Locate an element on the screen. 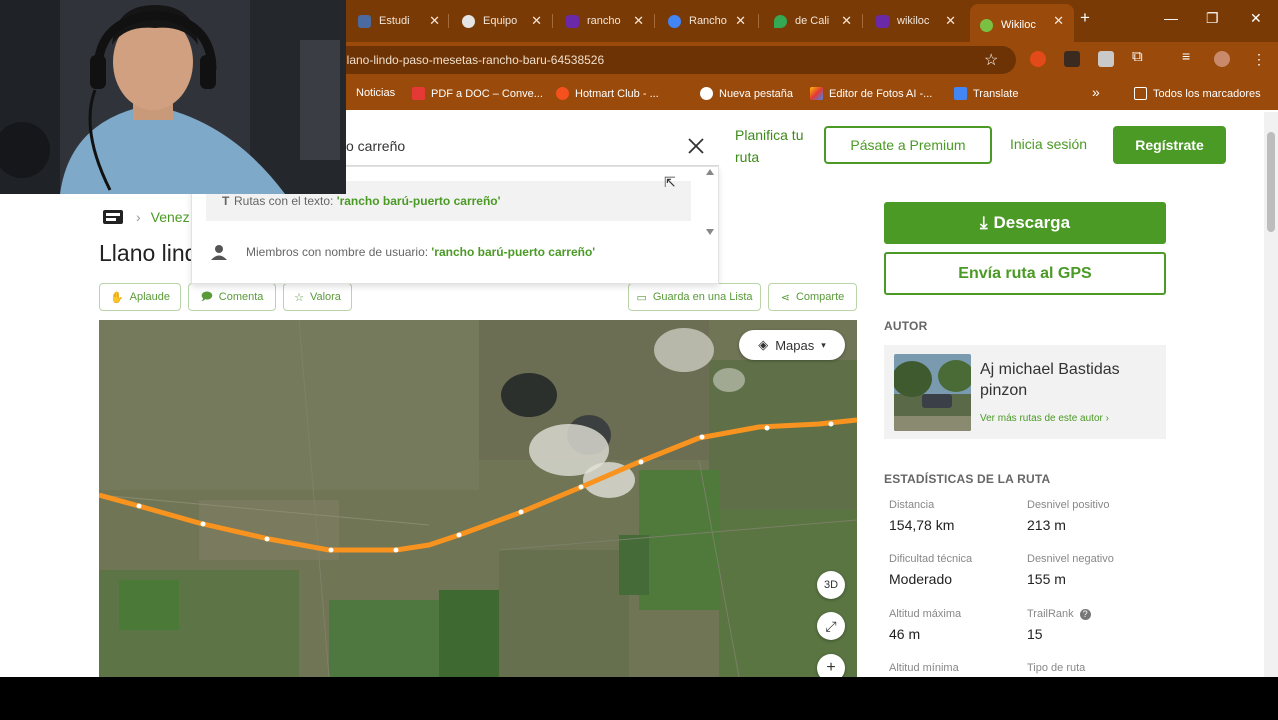 The width and height of the screenshot is (1278, 720). bookmark-star-icon: ☆ is located at coordinates (991, 60).